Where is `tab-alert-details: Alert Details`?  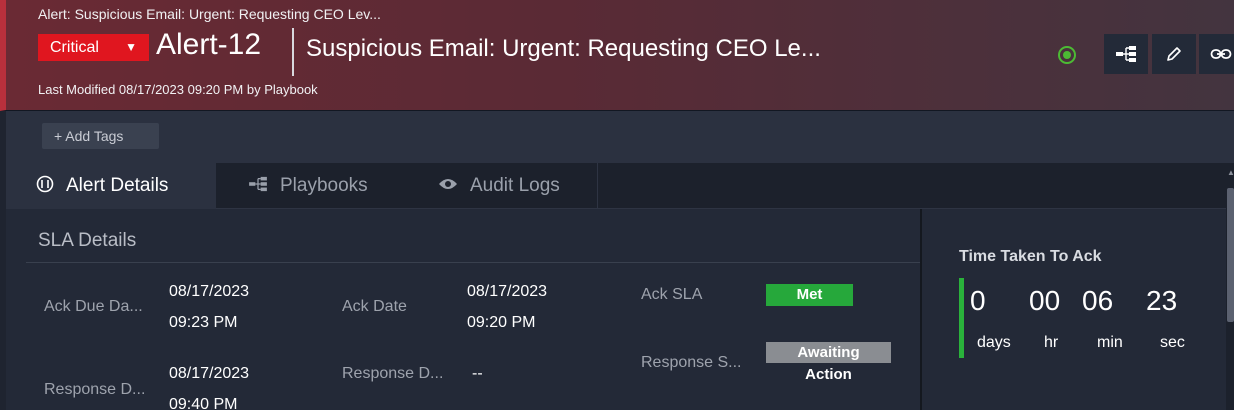
tab-alert-details: Alert Details is located at coordinates (111, 186).